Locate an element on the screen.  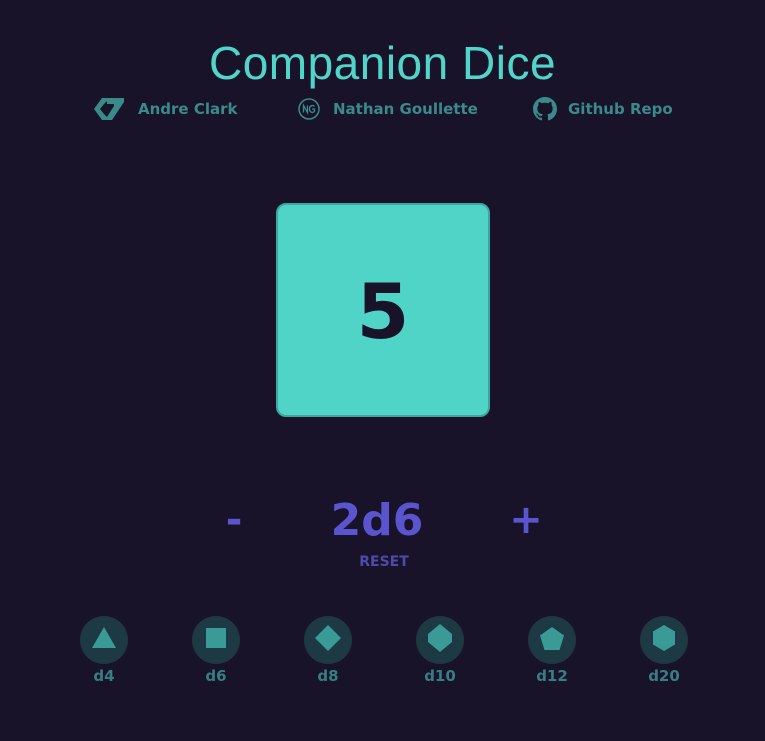
hexagon-icon is located at coordinates (664, 640).